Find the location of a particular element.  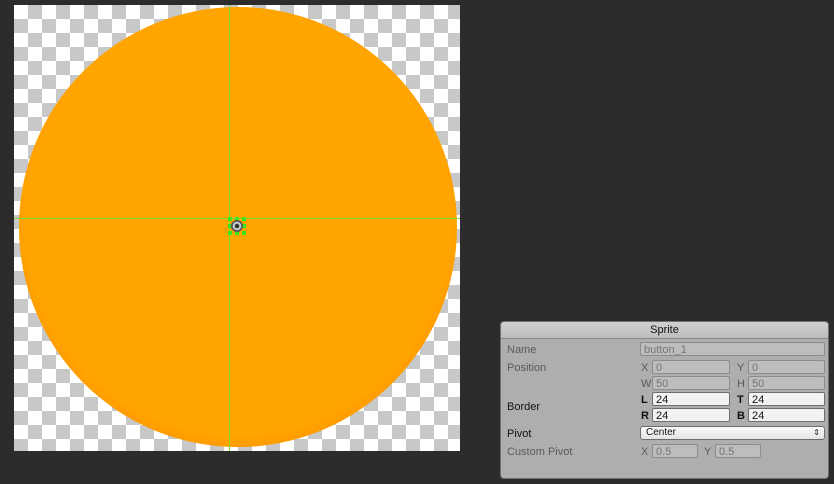

border-b-axis: B is located at coordinates (741, 416).